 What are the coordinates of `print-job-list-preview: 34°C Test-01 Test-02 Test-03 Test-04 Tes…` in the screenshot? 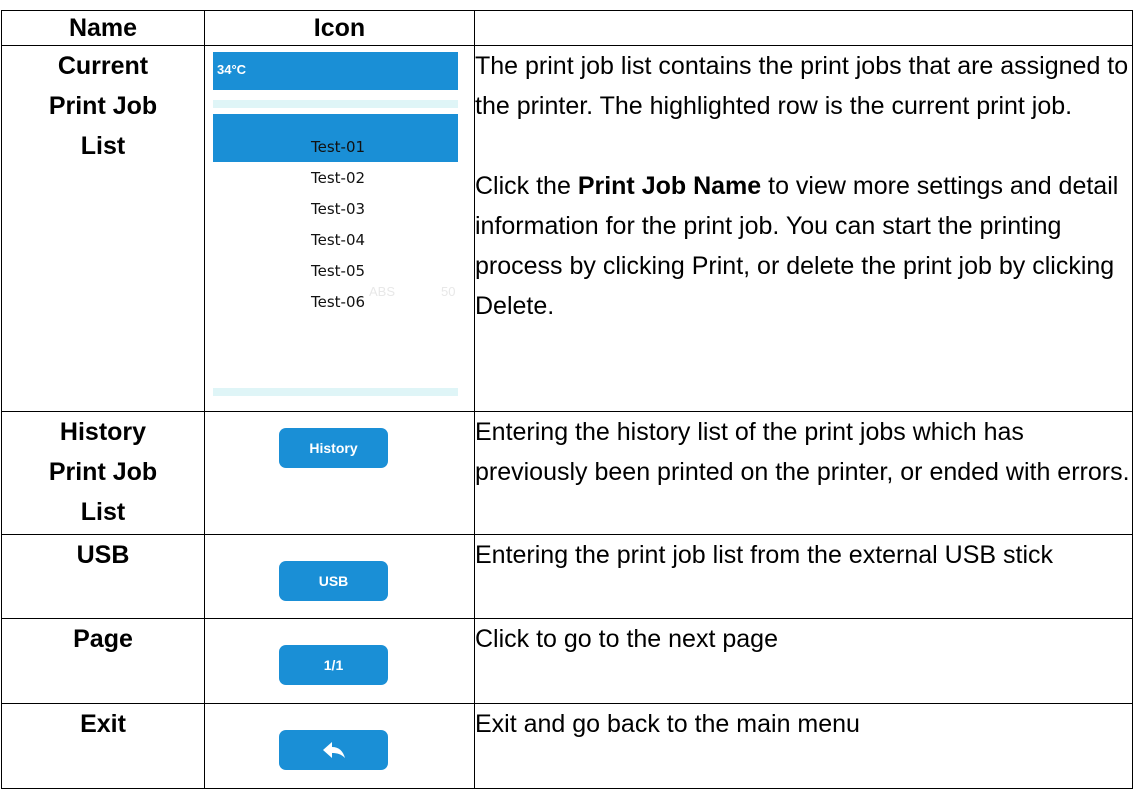 It's located at (335, 225).